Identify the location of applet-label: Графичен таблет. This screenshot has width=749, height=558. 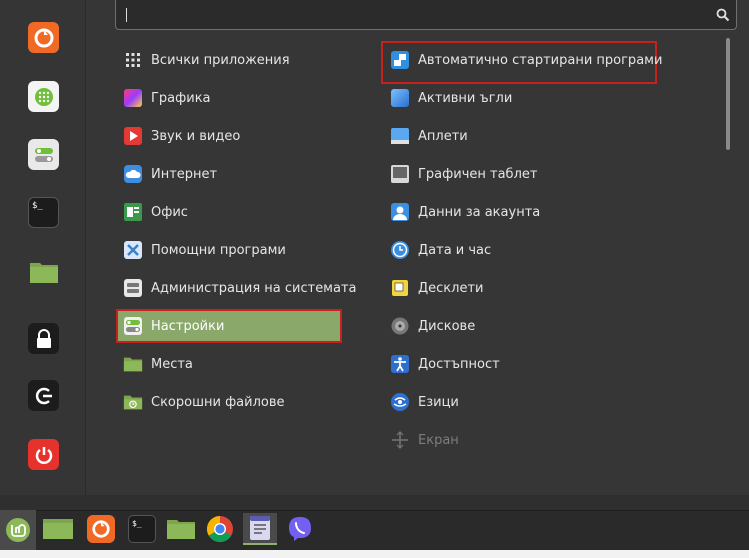
(478, 174).